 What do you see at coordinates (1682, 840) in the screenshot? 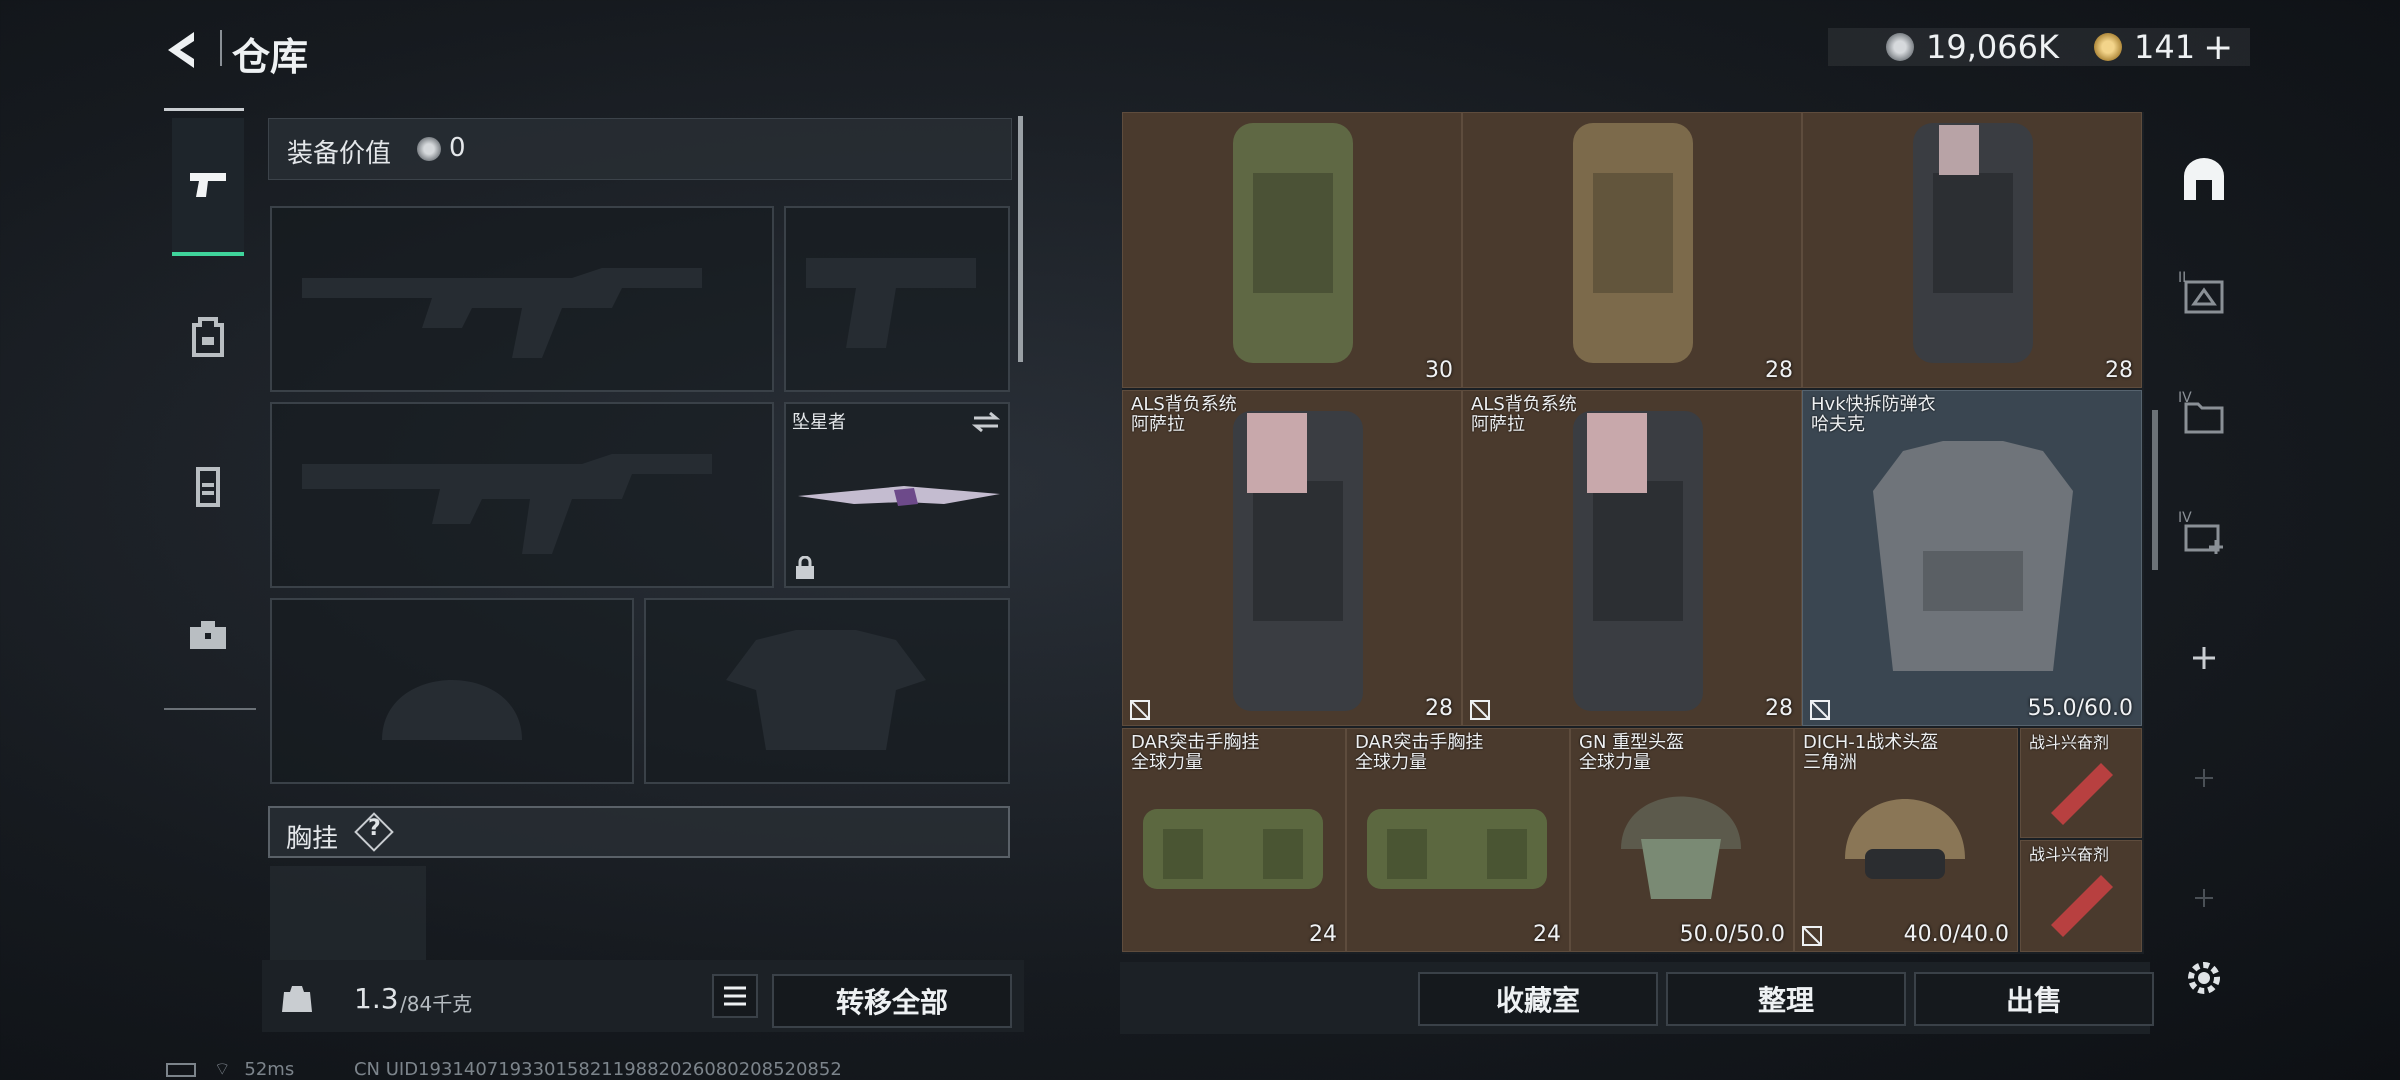
I see `stash-item: GN 重型头盔 全球力量 50.0/50.0` at bounding box center [1682, 840].